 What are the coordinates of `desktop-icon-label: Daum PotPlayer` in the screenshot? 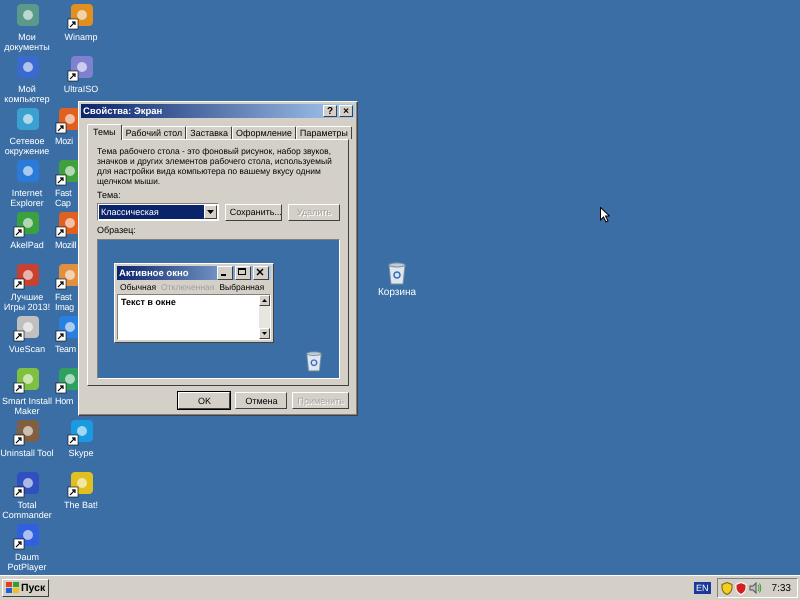 It's located at (27, 562).